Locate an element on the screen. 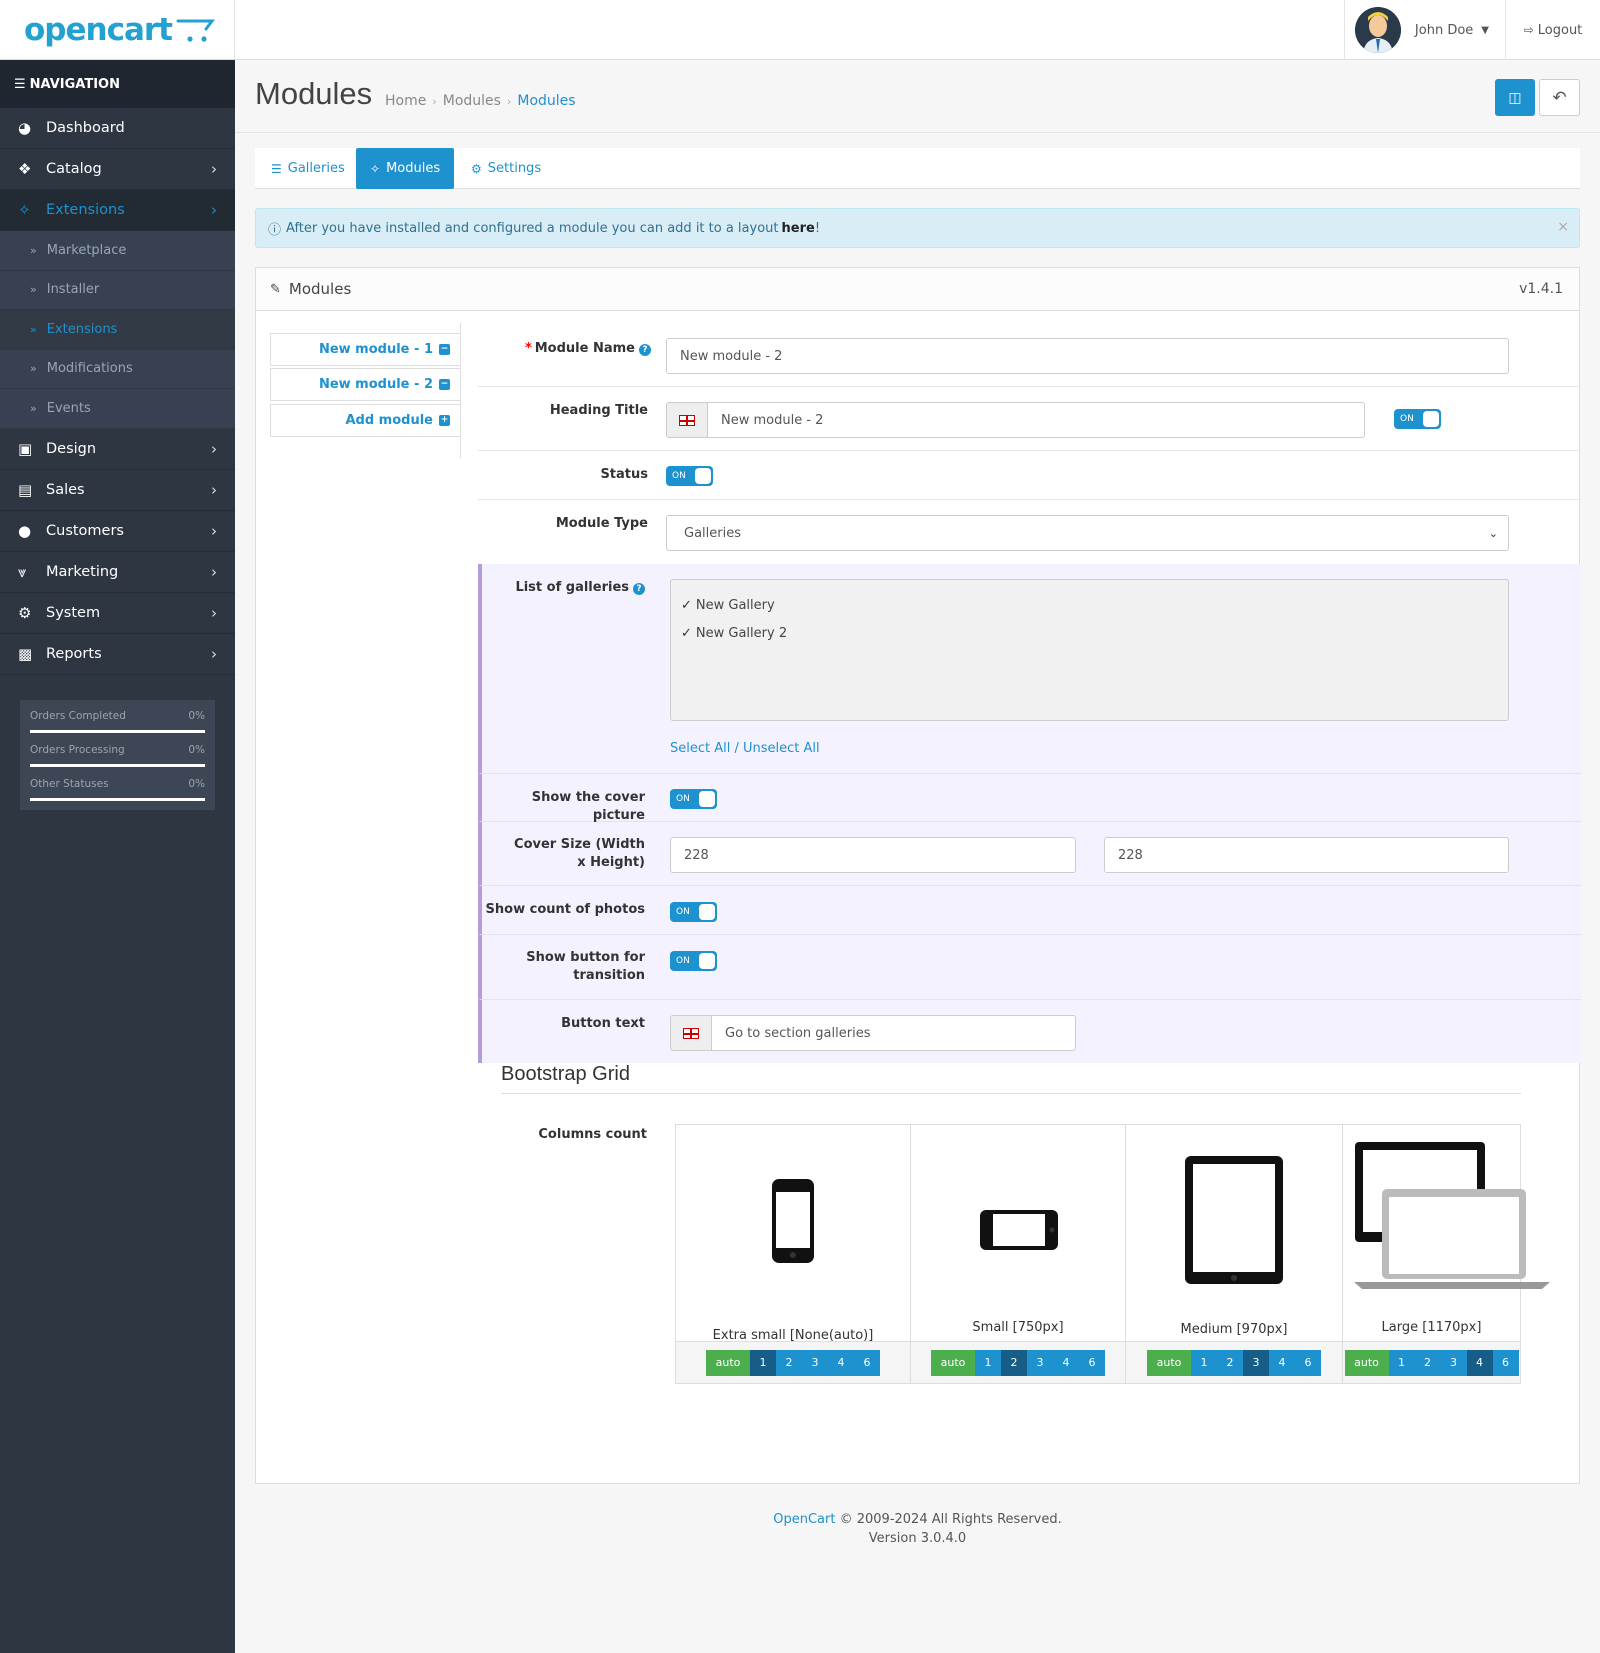 This screenshot has width=1600, height=1653. sidebar-subitem-events: » Events is located at coordinates (117, 409).